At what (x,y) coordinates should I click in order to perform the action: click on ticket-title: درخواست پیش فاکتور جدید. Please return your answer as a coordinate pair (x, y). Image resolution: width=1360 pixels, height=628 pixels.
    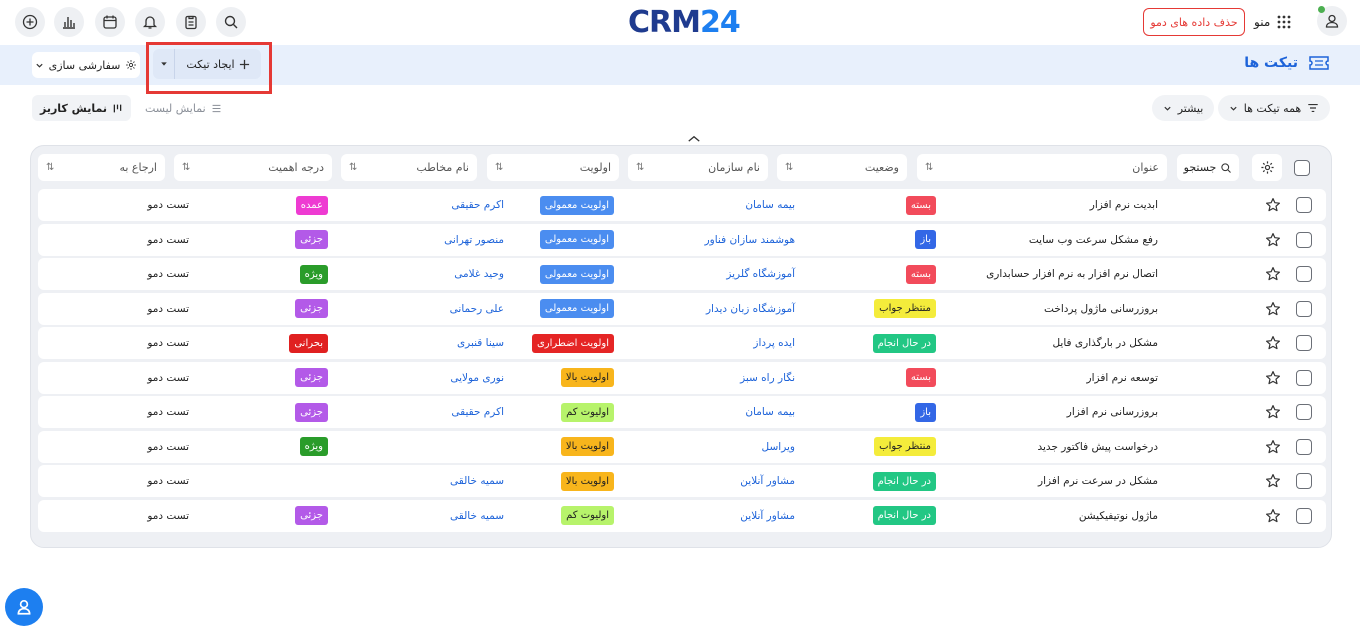
    Looking at the image, I should click on (1098, 447).